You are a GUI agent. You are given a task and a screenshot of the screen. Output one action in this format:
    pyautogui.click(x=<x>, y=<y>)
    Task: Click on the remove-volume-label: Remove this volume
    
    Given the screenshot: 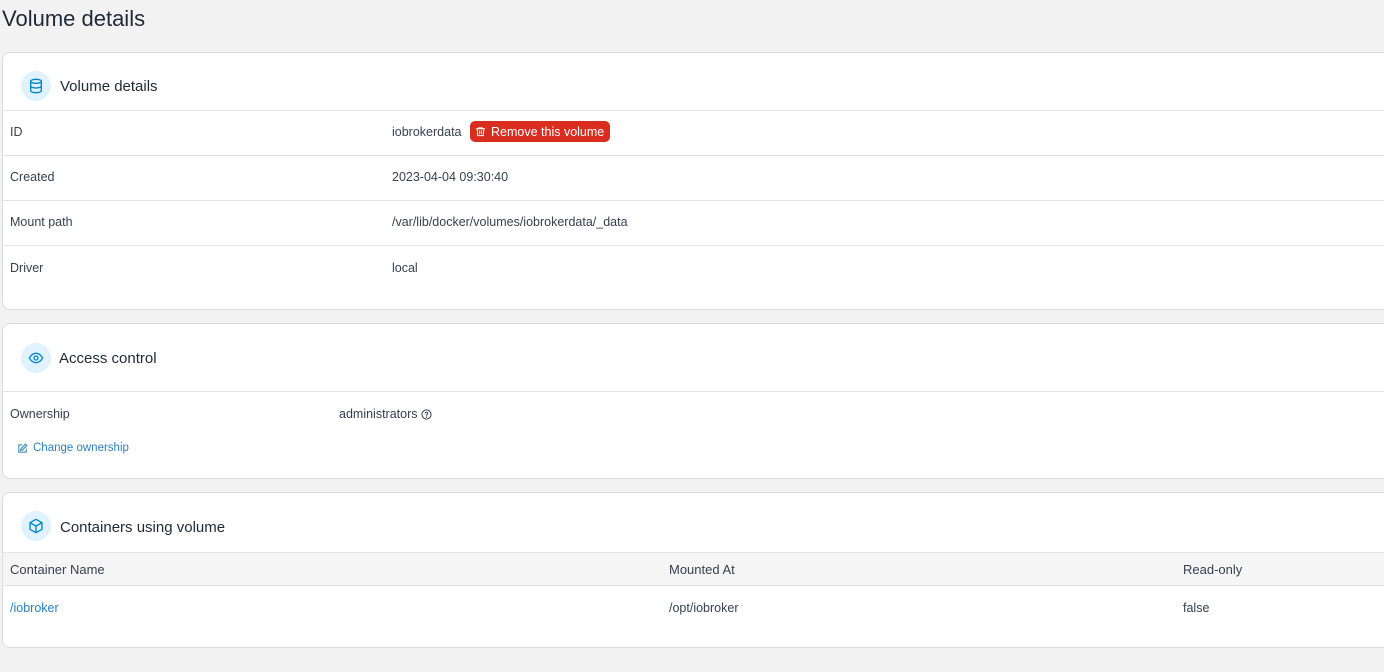 What is the action you would take?
    pyautogui.click(x=548, y=131)
    